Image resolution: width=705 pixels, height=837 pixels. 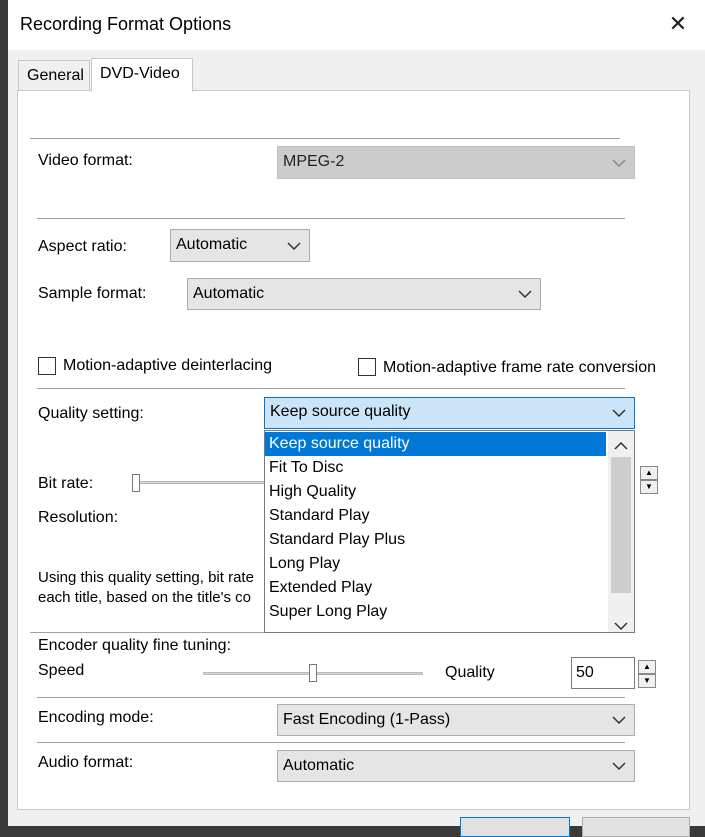 What do you see at coordinates (435, 564) in the screenshot?
I see `quality-option-long-play: Long Play` at bounding box center [435, 564].